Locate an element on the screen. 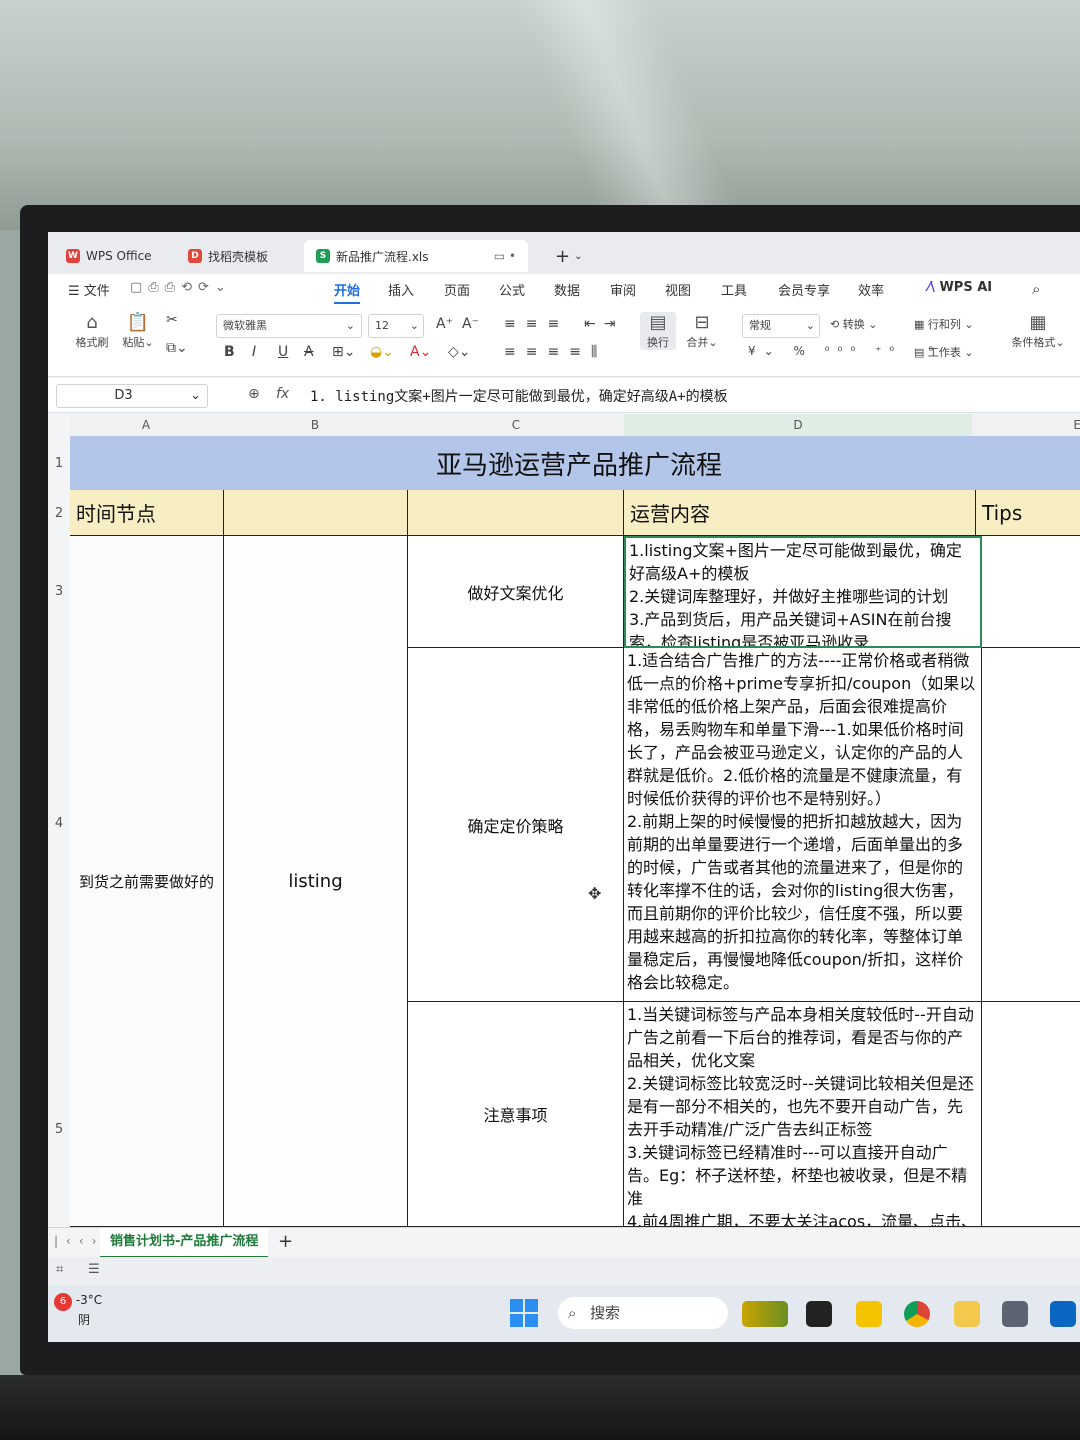 The image size is (1080, 1440). folder-icon is located at coordinates (967, 1314).